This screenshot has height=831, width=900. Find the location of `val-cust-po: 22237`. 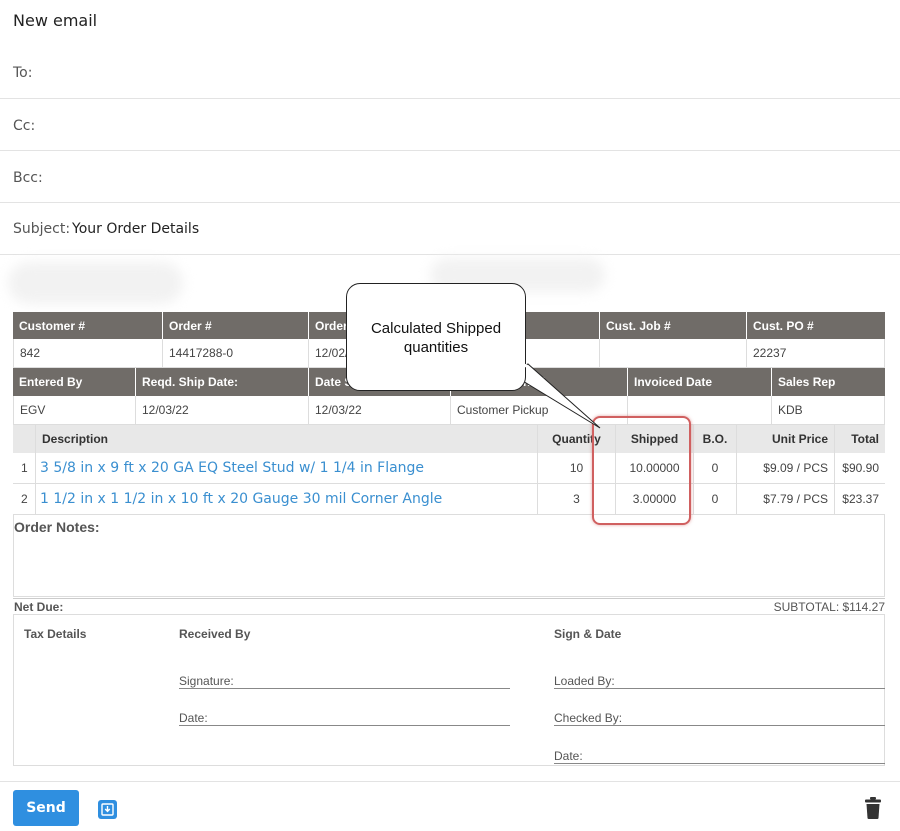

val-cust-po: 22237 is located at coordinates (816, 353).